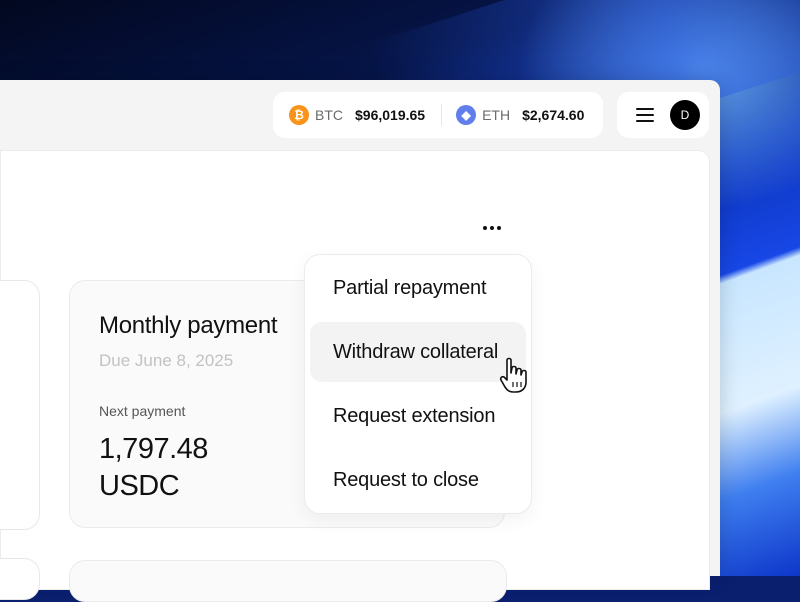 This screenshot has width=800, height=602. What do you see at coordinates (390, 115) in the screenshot?
I see `btc-price: $96,019.65` at bounding box center [390, 115].